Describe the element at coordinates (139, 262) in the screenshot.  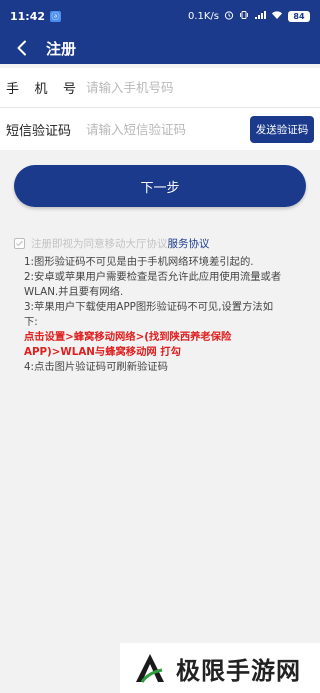
I see `tip-line-1: 1:图形验证码不可见是由于手机网络环境差引起的.` at that location.